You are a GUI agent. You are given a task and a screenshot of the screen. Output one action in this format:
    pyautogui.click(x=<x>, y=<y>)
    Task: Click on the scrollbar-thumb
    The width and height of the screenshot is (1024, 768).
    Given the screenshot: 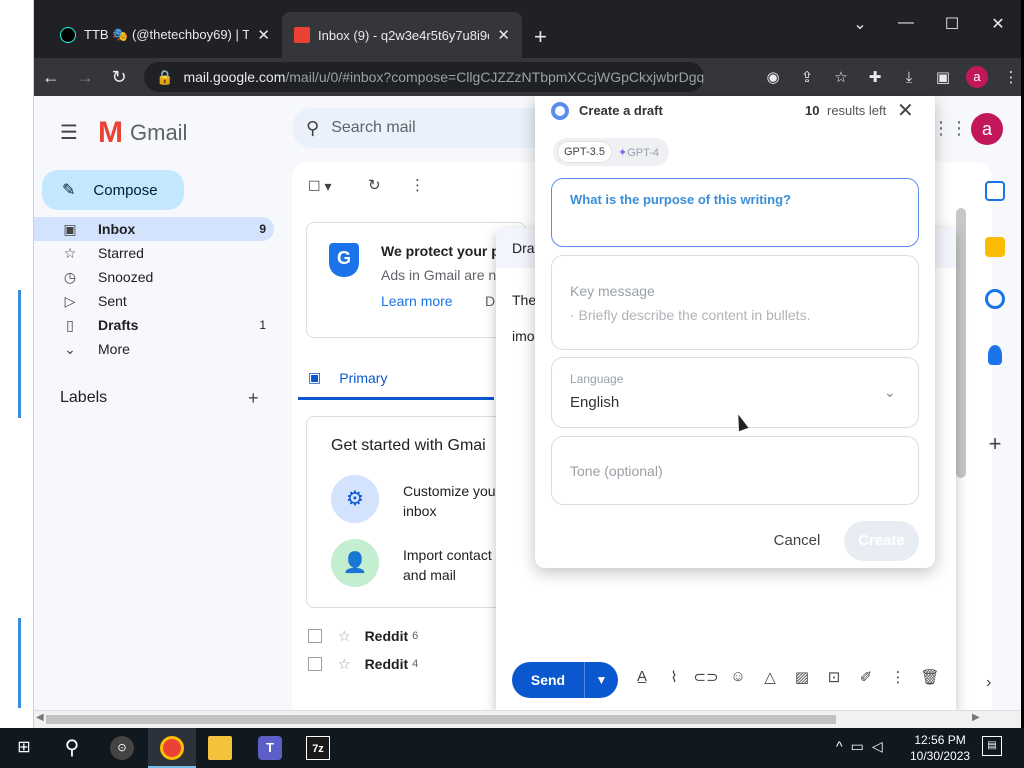 What is the action you would take?
    pyautogui.click(x=441, y=719)
    